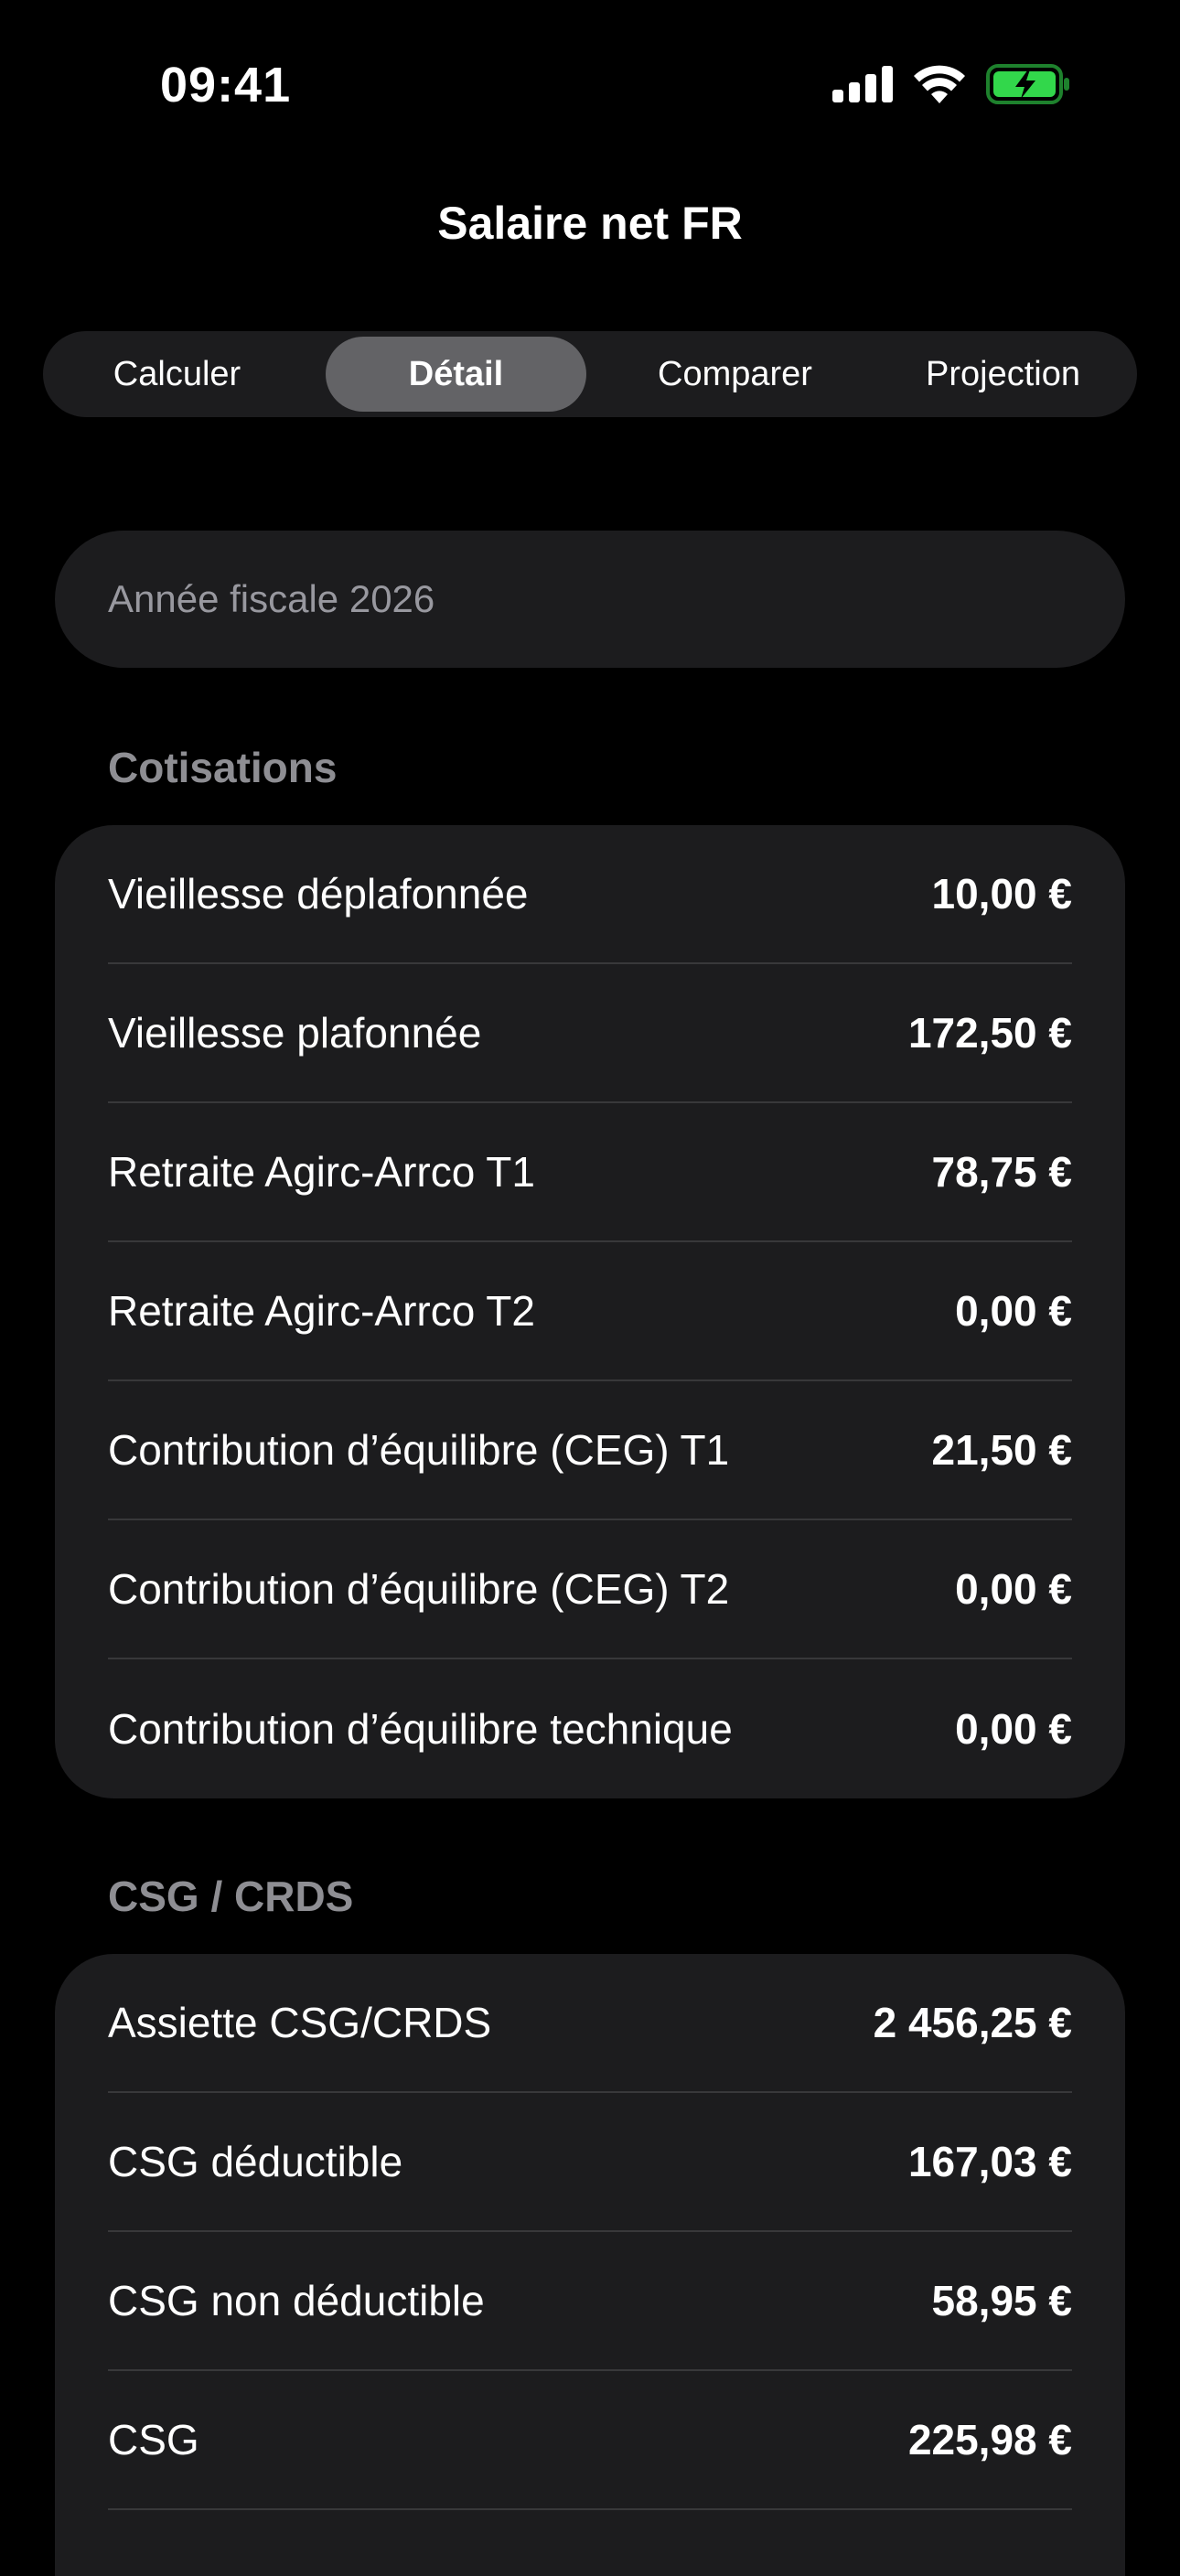 The image size is (1180, 2576). What do you see at coordinates (590, 2441) in the screenshot?
I see `list-item: CSG 225,98 €` at bounding box center [590, 2441].